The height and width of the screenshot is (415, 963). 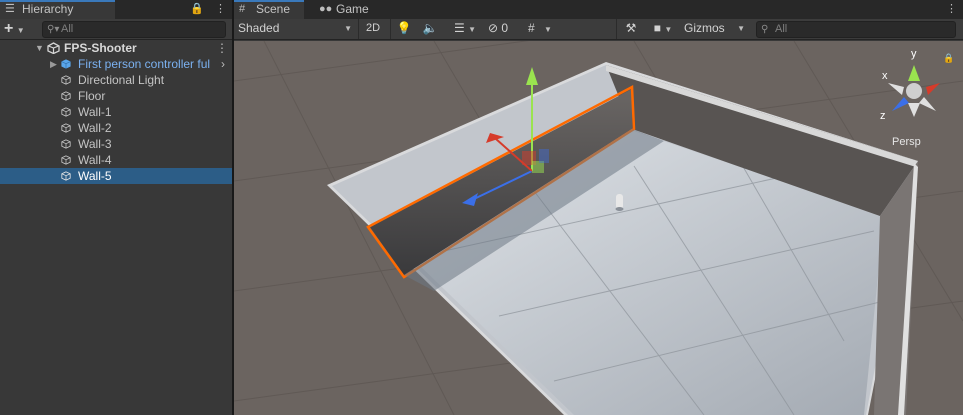 I want to click on add-button: + ▼, so click(x=18, y=28).